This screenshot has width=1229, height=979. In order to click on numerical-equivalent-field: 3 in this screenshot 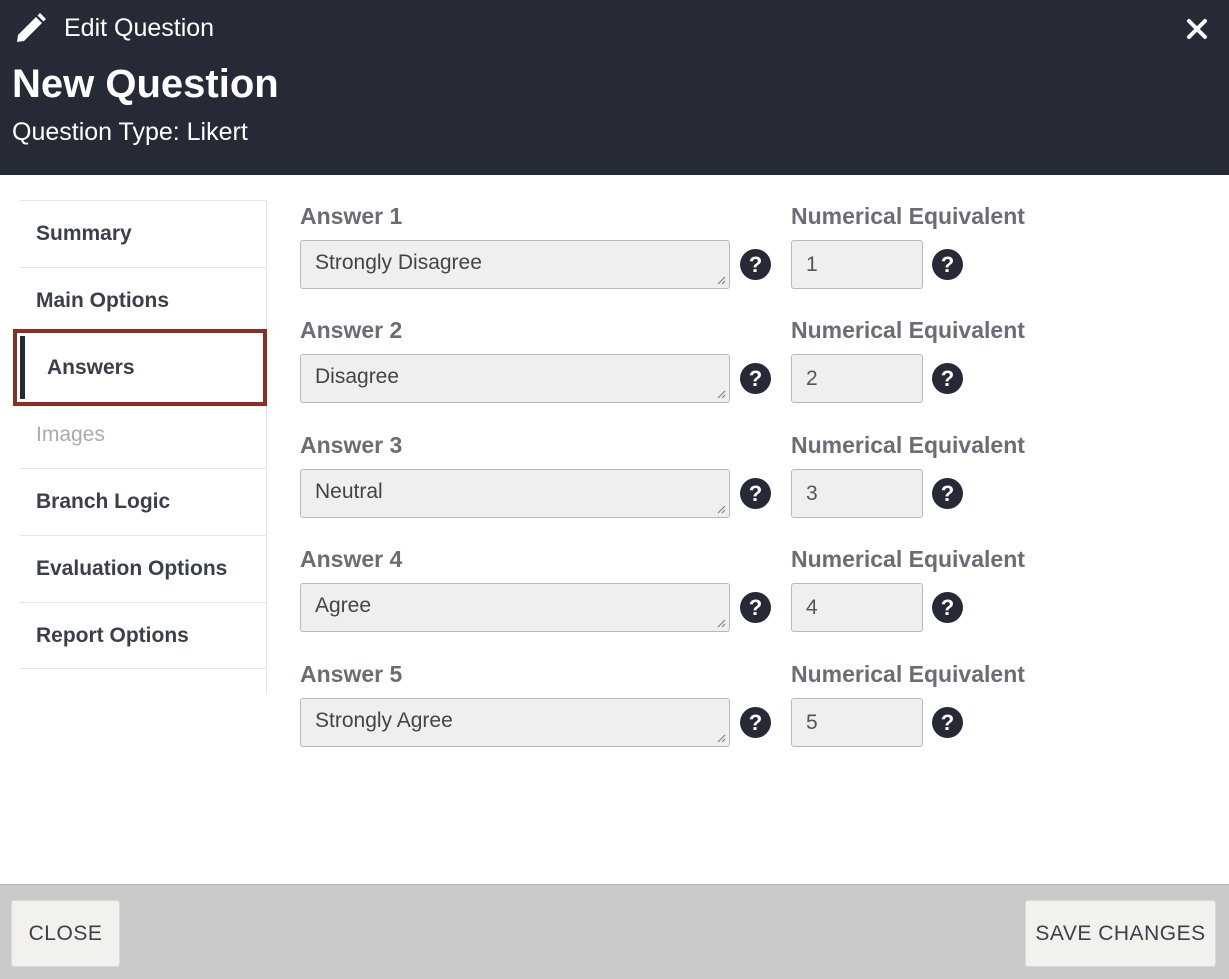, I will do `click(857, 493)`.